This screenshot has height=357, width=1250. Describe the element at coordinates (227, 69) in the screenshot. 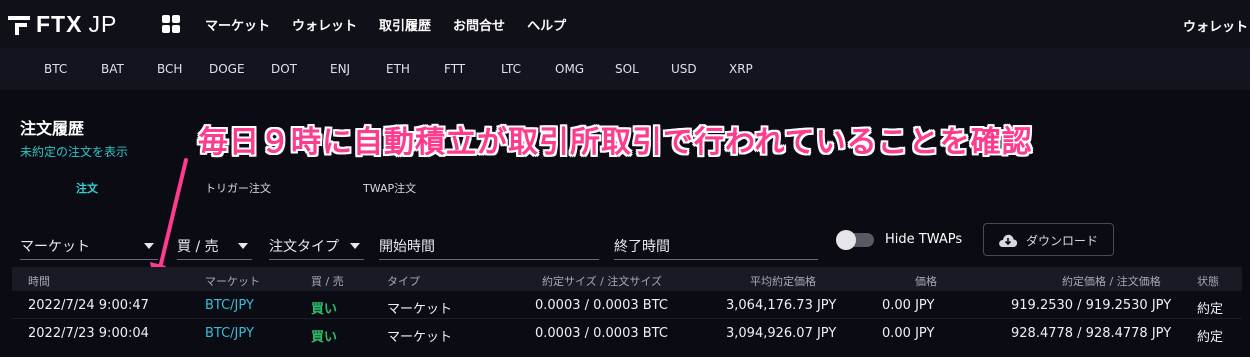

I see `coin-doge: DOGE` at that location.